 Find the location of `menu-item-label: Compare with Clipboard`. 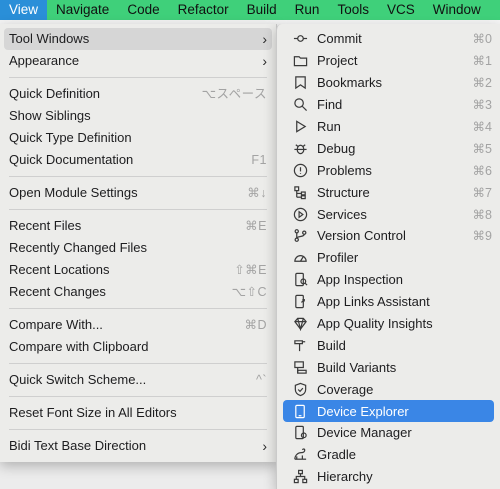

menu-item-label: Compare with Clipboard is located at coordinates (79, 346).